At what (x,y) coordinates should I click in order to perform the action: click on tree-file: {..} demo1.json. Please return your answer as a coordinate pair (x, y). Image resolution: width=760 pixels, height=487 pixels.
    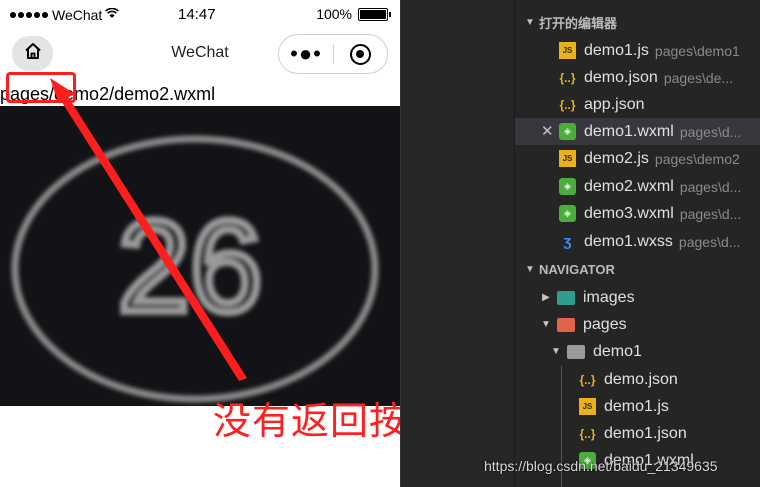
    Looking at the image, I should click on (637, 433).